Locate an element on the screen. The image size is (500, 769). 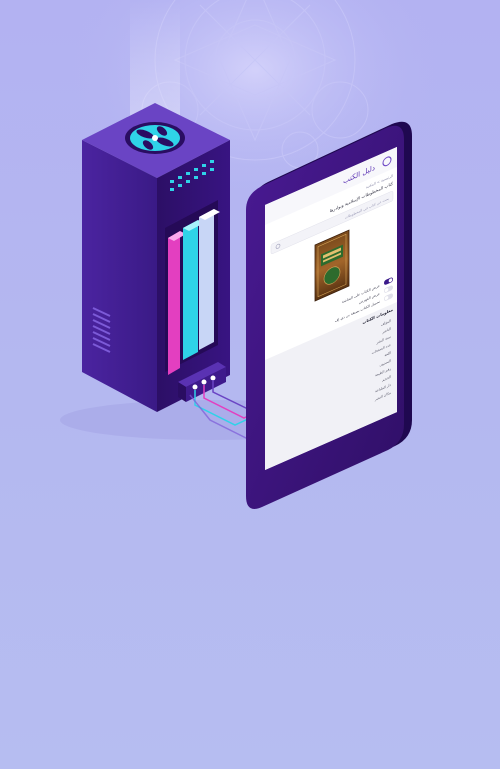
fan-icon is located at coordinates (155, 138).